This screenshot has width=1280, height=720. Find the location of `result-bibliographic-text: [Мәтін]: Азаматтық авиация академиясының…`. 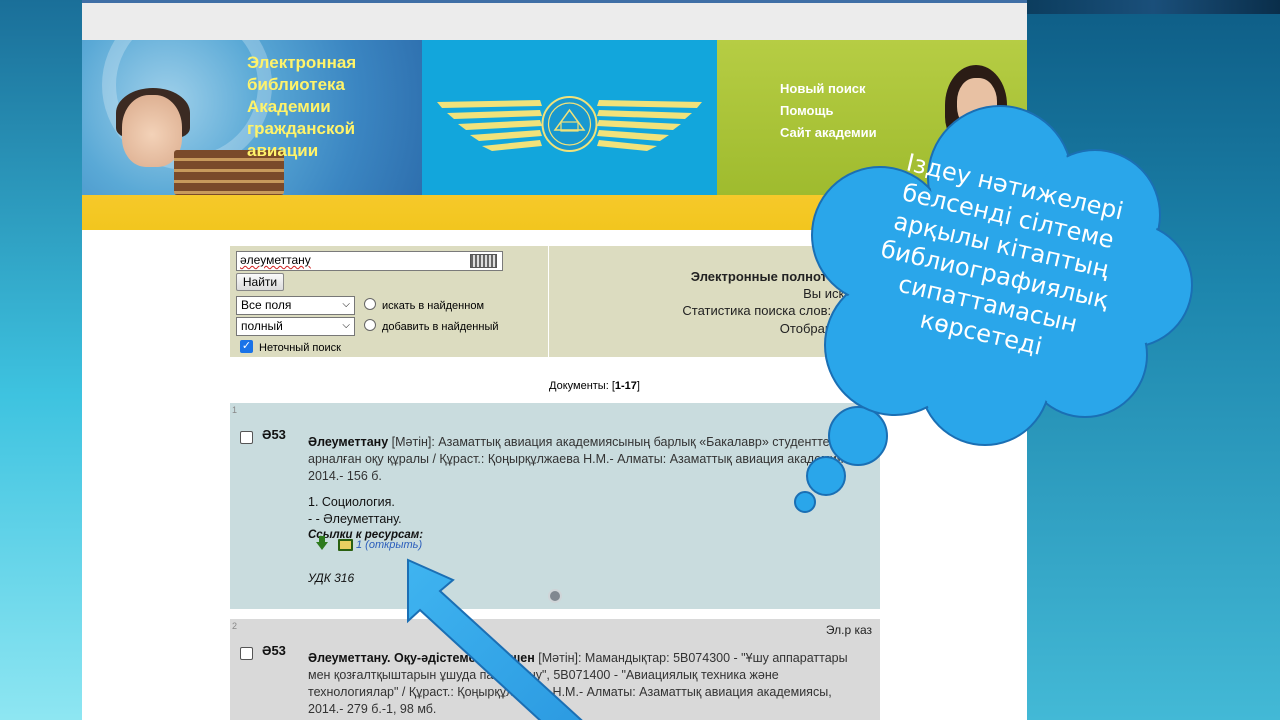

result-bibliographic-text: [Мәтін]: Азаматтық авиация академиясының… is located at coordinates (585, 459).